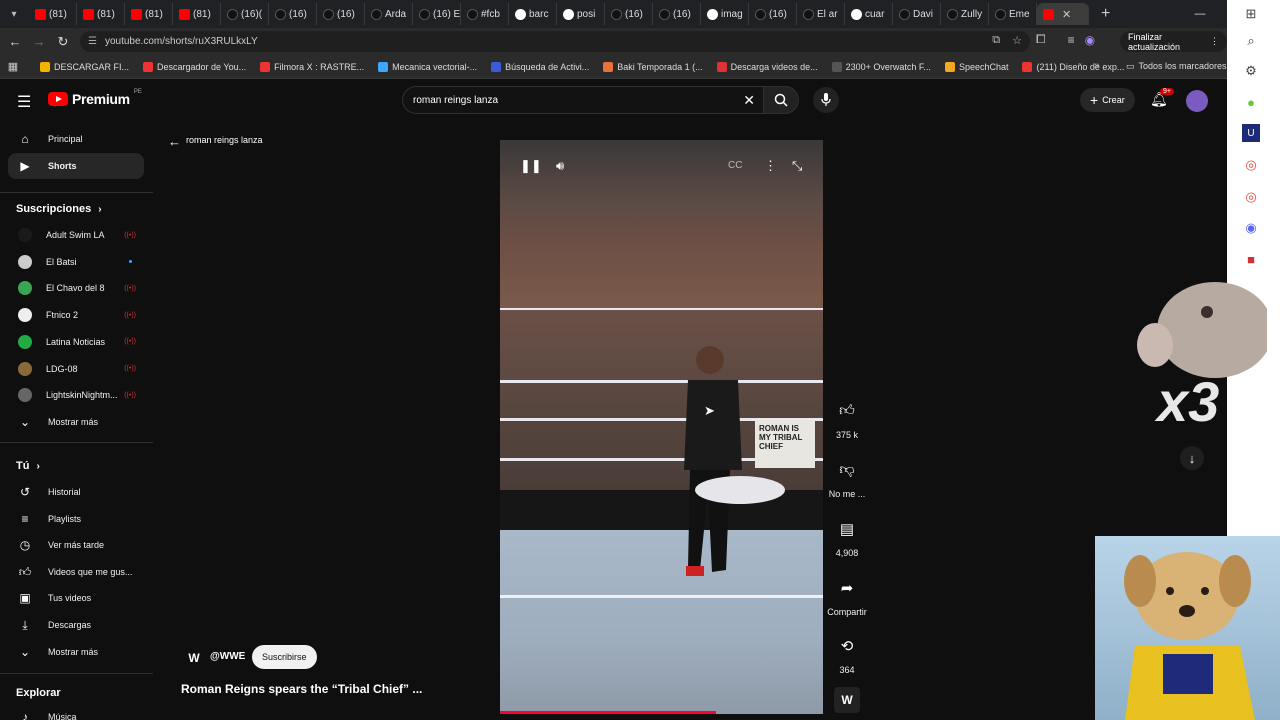  Describe the element at coordinates (76, 166) in the screenshot. I see `sidebar-item-shorts: ▶ Shorts` at that location.